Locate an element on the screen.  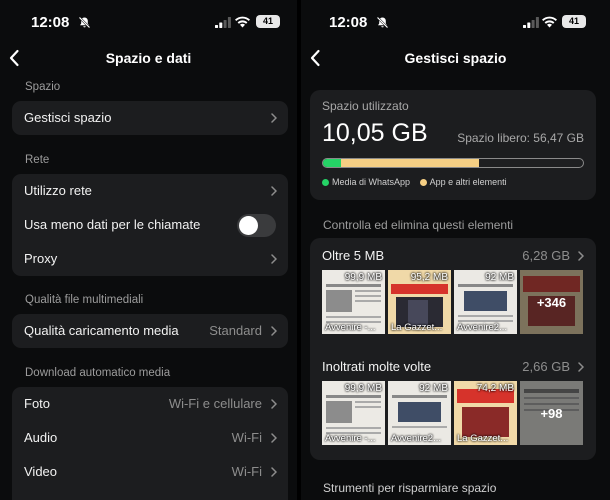
media-thumbnail-more: +98 is located at coordinates (551, 413).